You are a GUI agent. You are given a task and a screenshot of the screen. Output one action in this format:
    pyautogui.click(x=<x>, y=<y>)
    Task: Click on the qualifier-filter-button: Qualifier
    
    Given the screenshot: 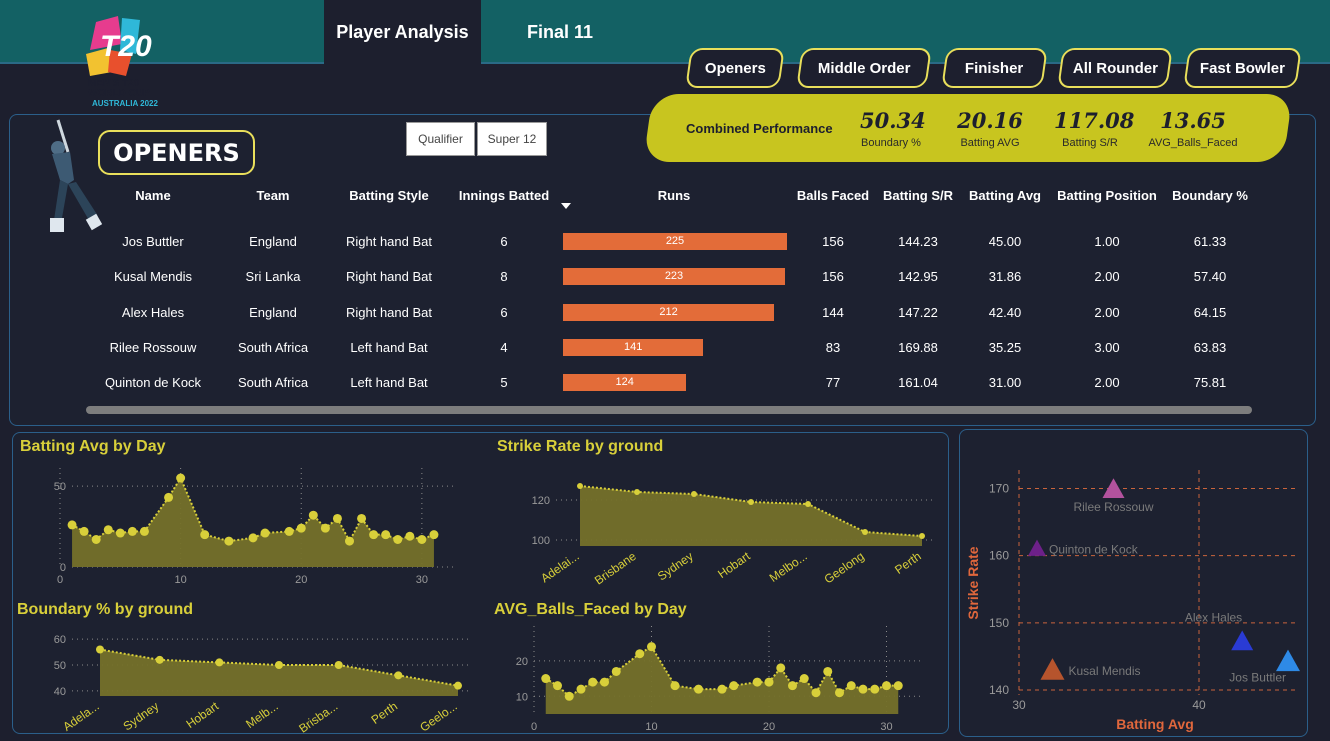 What is the action you would take?
    pyautogui.click(x=440, y=139)
    